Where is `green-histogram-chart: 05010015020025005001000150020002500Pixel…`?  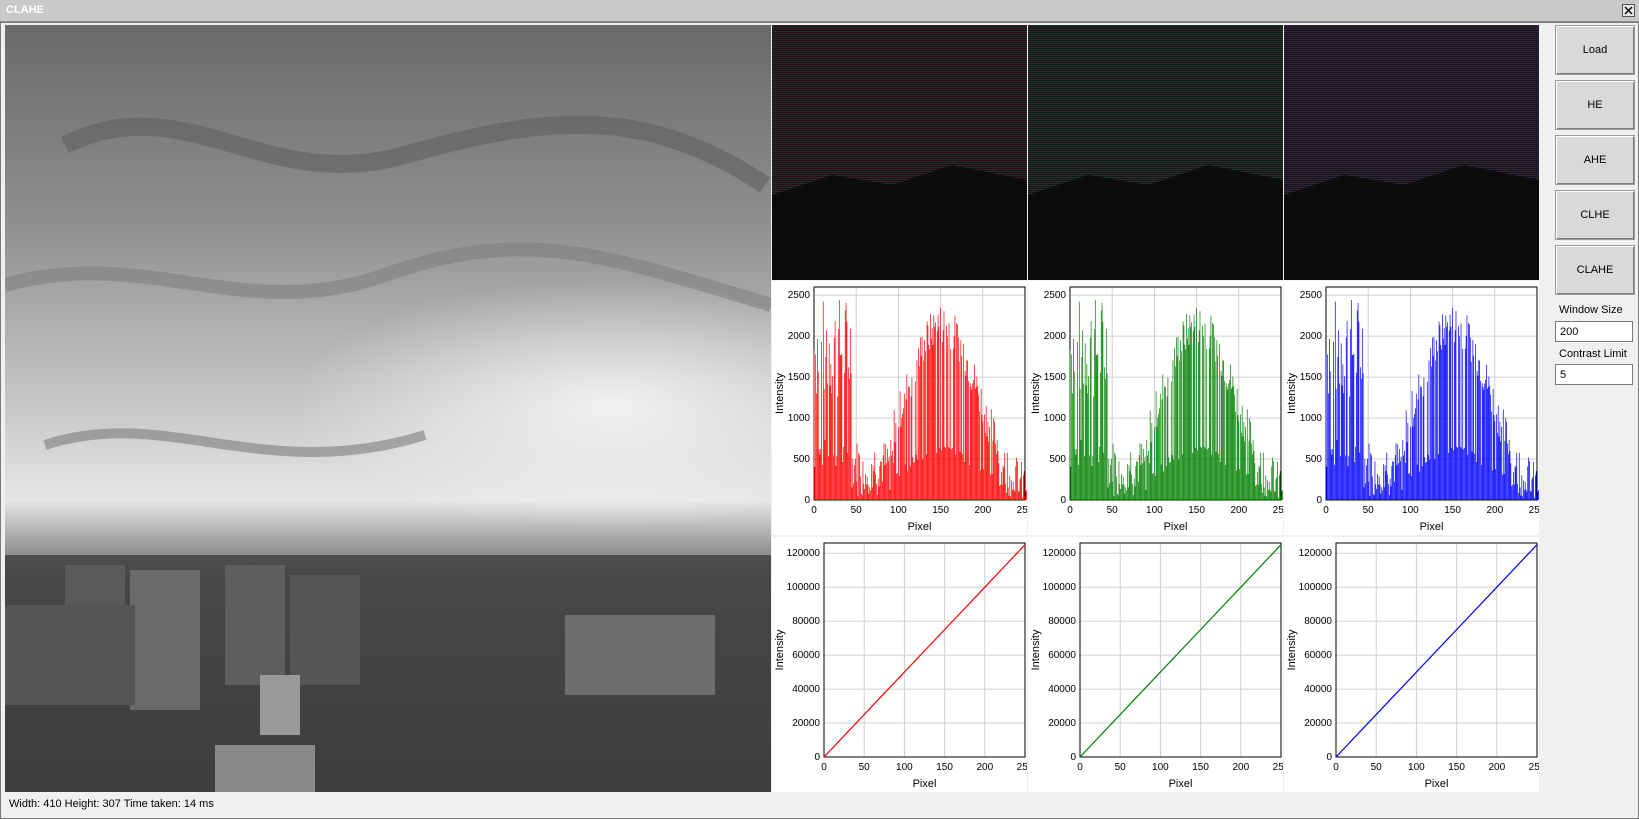
green-histogram-chart: 05010015020025005001000150020002500Pixel… is located at coordinates (1155, 408).